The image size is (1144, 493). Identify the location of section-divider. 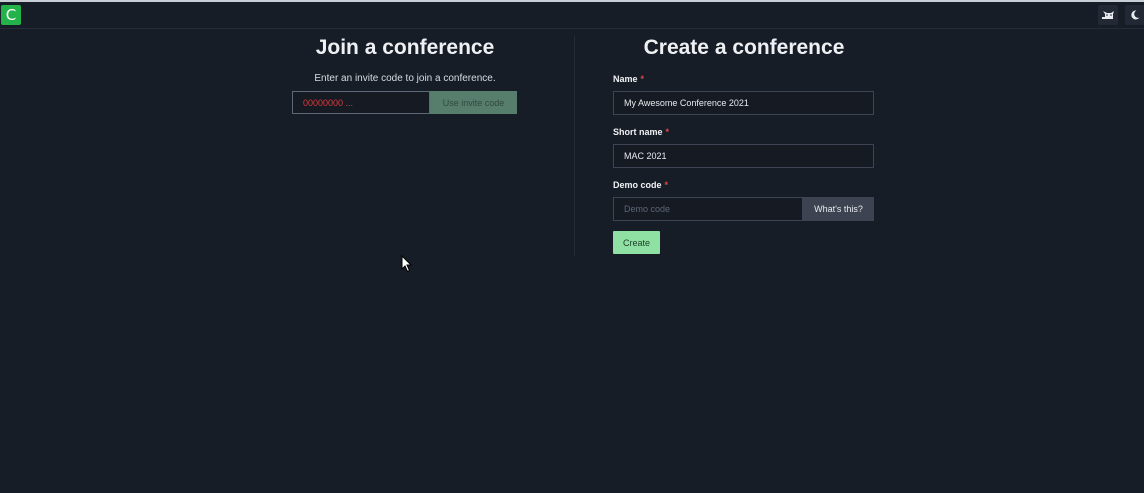
(574, 146).